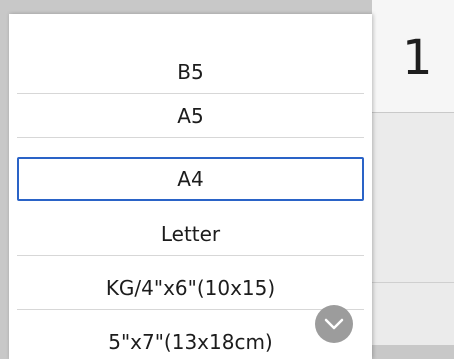 This screenshot has width=454, height=359. I want to click on option-label: KG/4"x6"(10x15), so click(190, 287).